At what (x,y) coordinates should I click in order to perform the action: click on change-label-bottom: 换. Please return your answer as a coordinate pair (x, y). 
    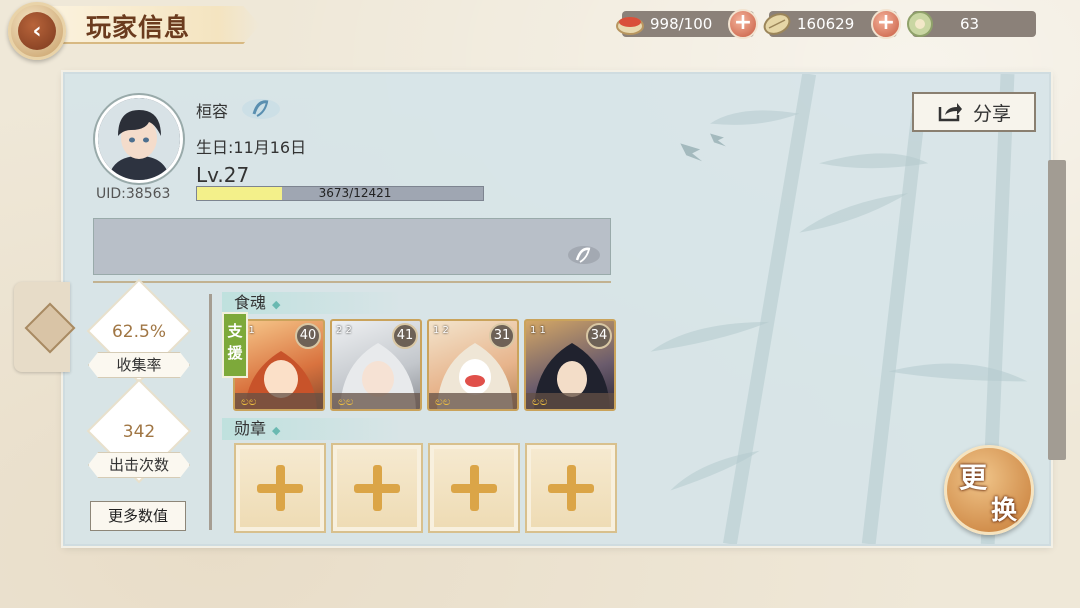
    Looking at the image, I should click on (1004, 511).